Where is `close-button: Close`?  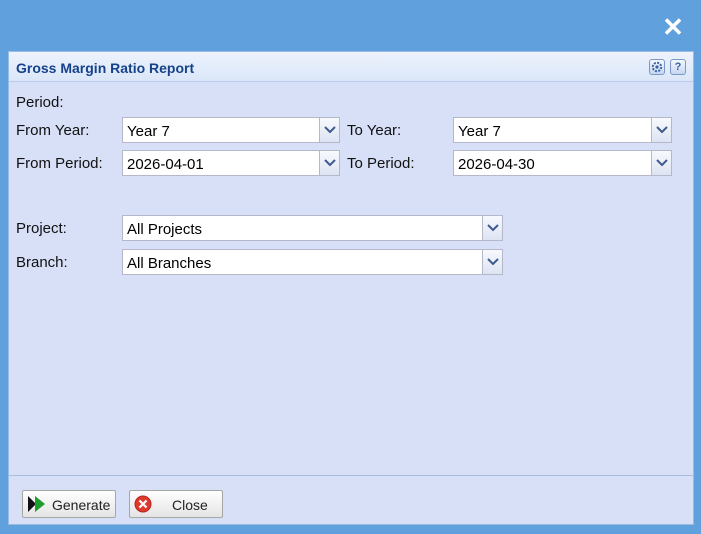
close-button: Close is located at coordinates (176, 504).